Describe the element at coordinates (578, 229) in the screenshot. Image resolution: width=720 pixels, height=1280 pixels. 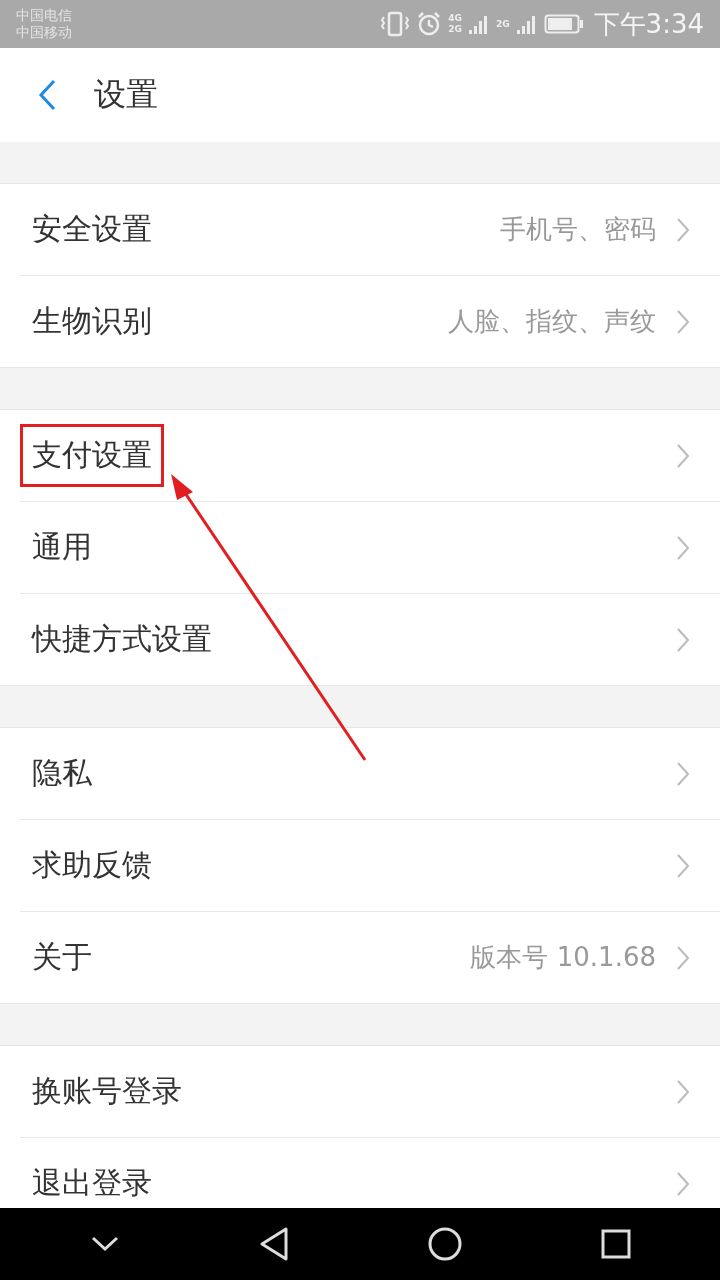
I see `item-value: 手机号、密码` at that location.